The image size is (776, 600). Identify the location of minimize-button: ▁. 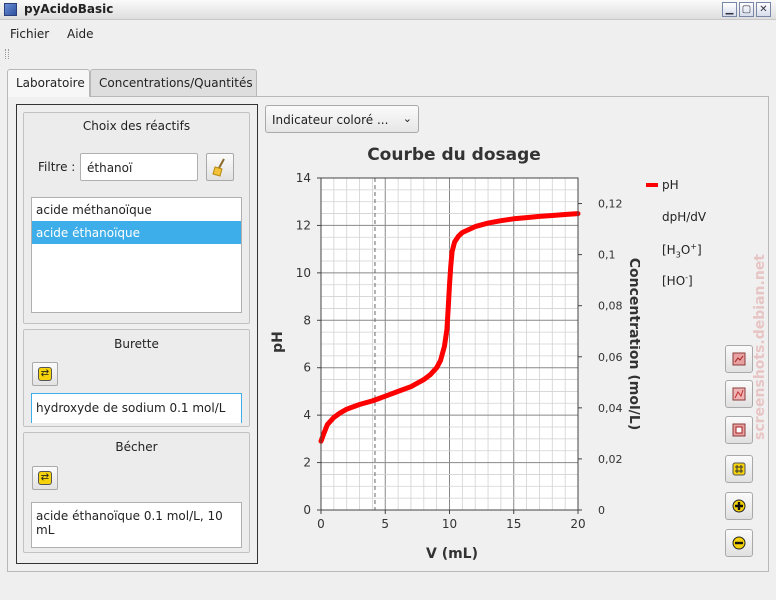
(729, 9).